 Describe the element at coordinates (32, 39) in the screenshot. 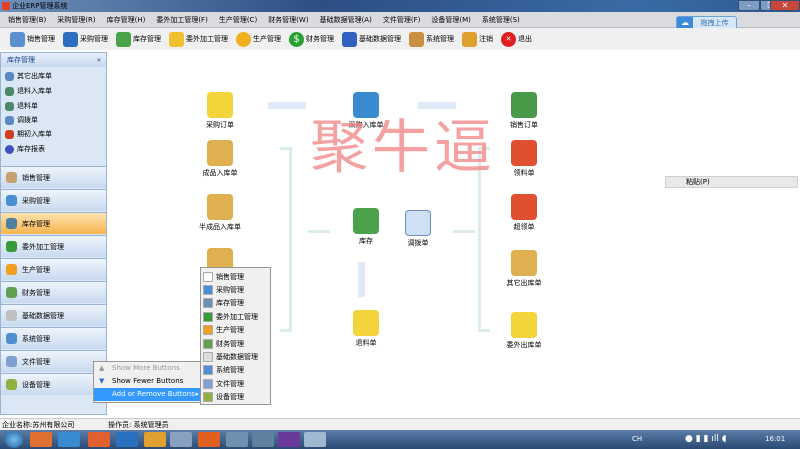

I see `toolbar-sales: 销售管理` at that location.